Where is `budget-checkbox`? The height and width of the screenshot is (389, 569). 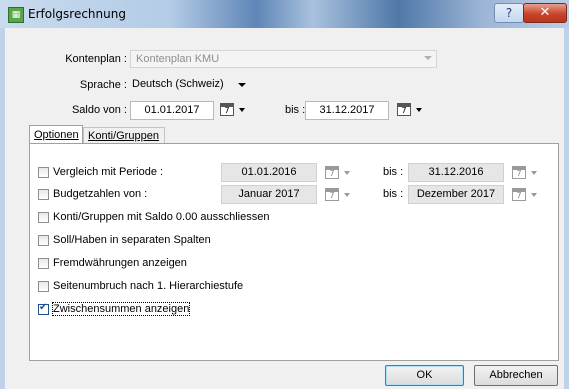
budget-checkbox is located at coordinates (43, 194).